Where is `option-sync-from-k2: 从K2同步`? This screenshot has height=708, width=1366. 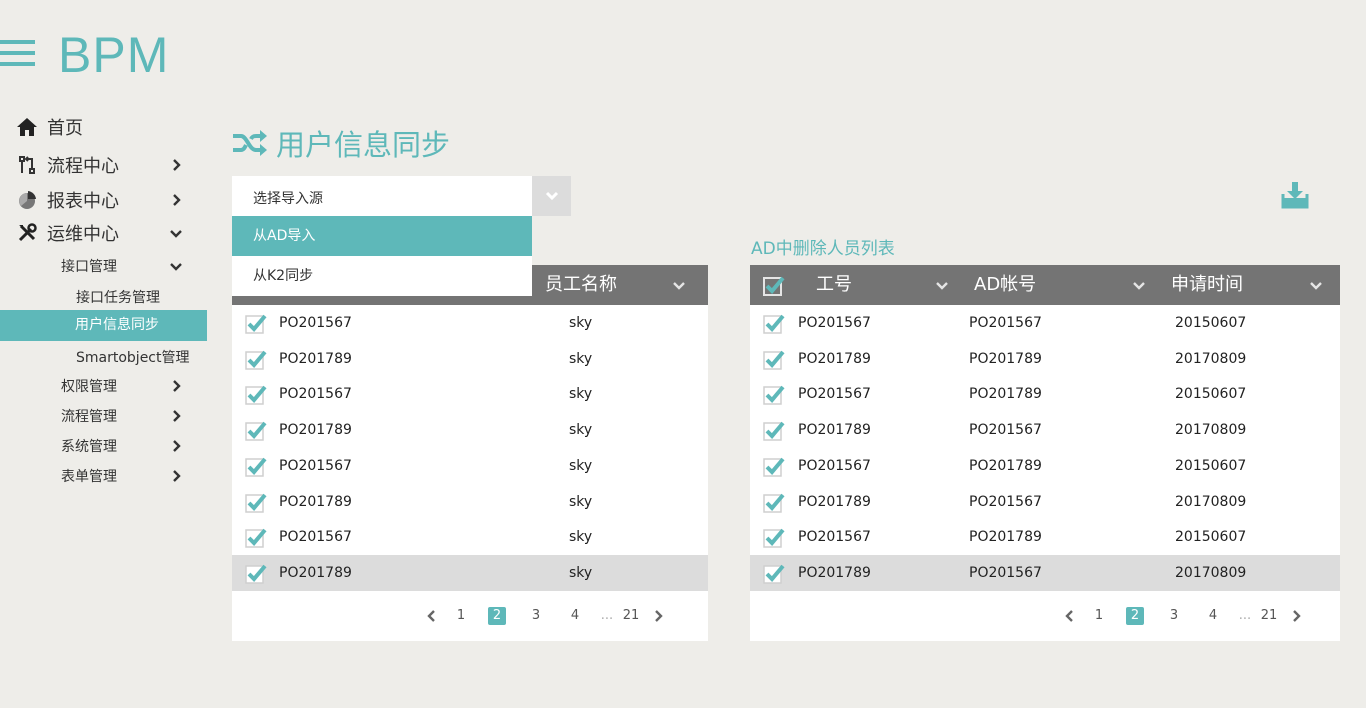
option-sync-from-k2: 从K2同步 is located at coordinates (382, 276).